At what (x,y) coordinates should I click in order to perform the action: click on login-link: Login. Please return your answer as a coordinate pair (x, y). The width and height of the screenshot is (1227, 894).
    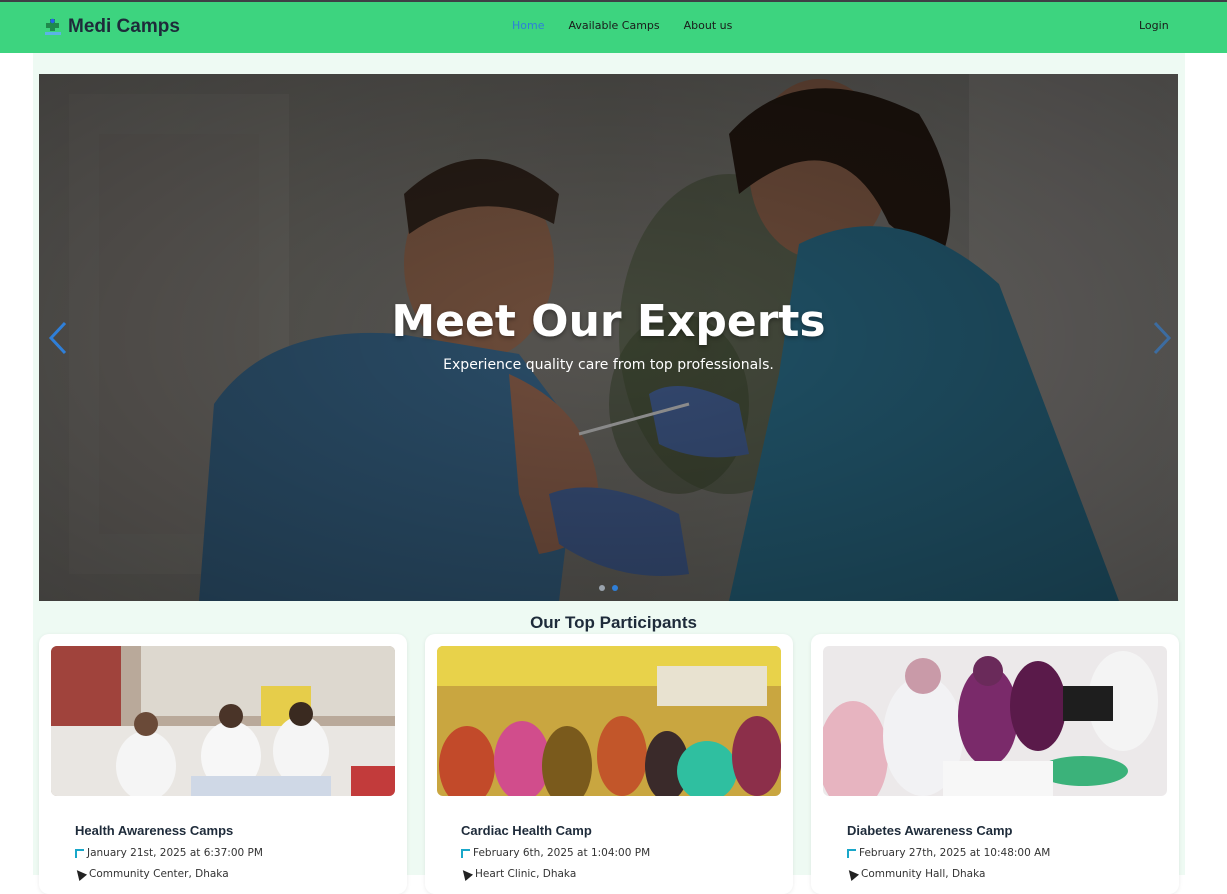
    Looking at the image, I should click on (1154, 25).